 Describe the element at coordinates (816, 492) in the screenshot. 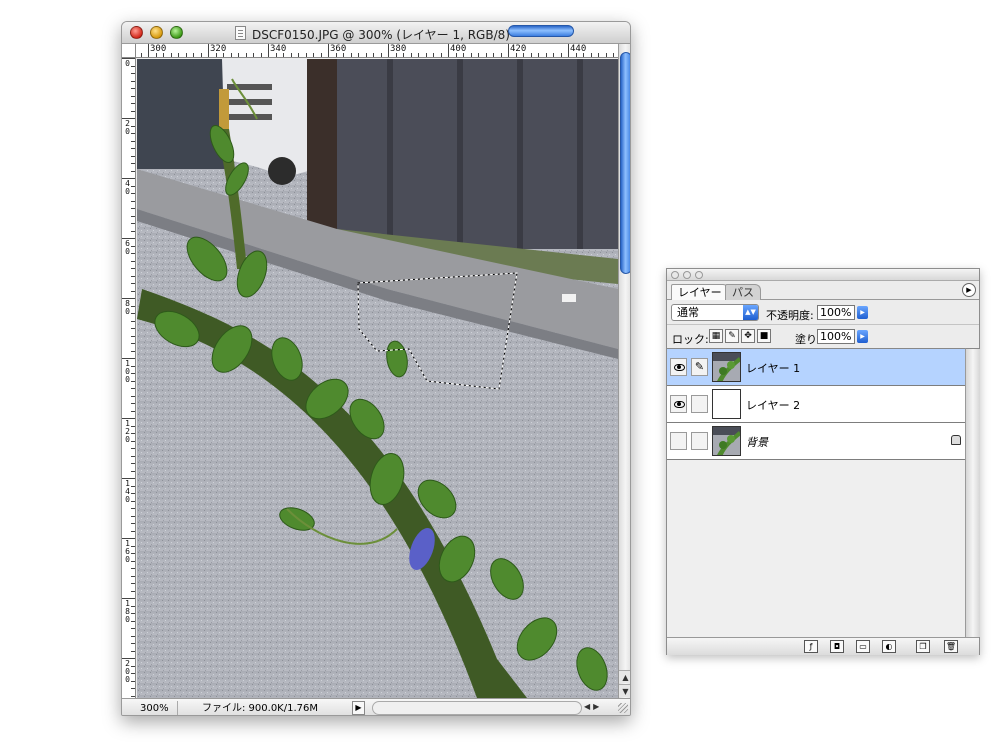

I see `layer-list: ✎ レイヤー 1 レイヤー 2 背景` at that location.